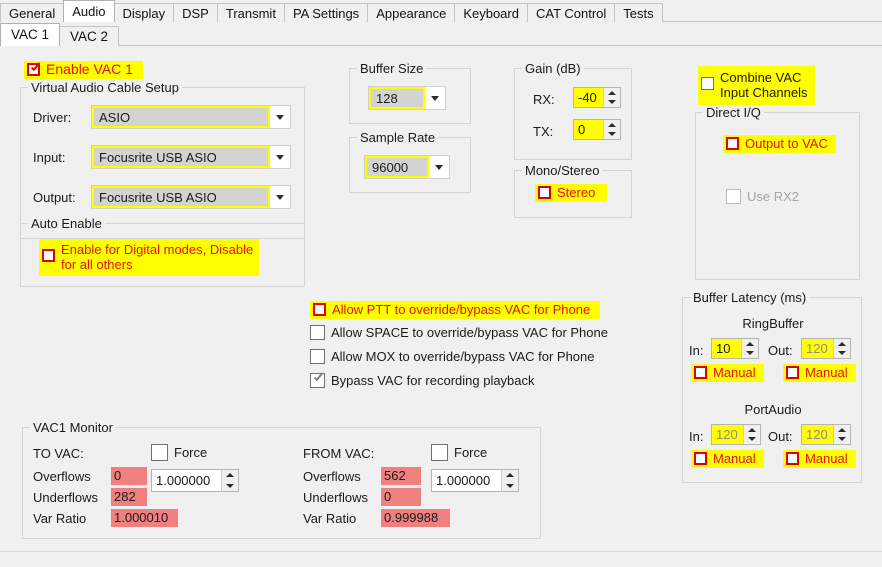 The height and width of the screenshot is (567, 882). I want to click on output-combo: Focusrite USB ASIO, so click(191, 197).